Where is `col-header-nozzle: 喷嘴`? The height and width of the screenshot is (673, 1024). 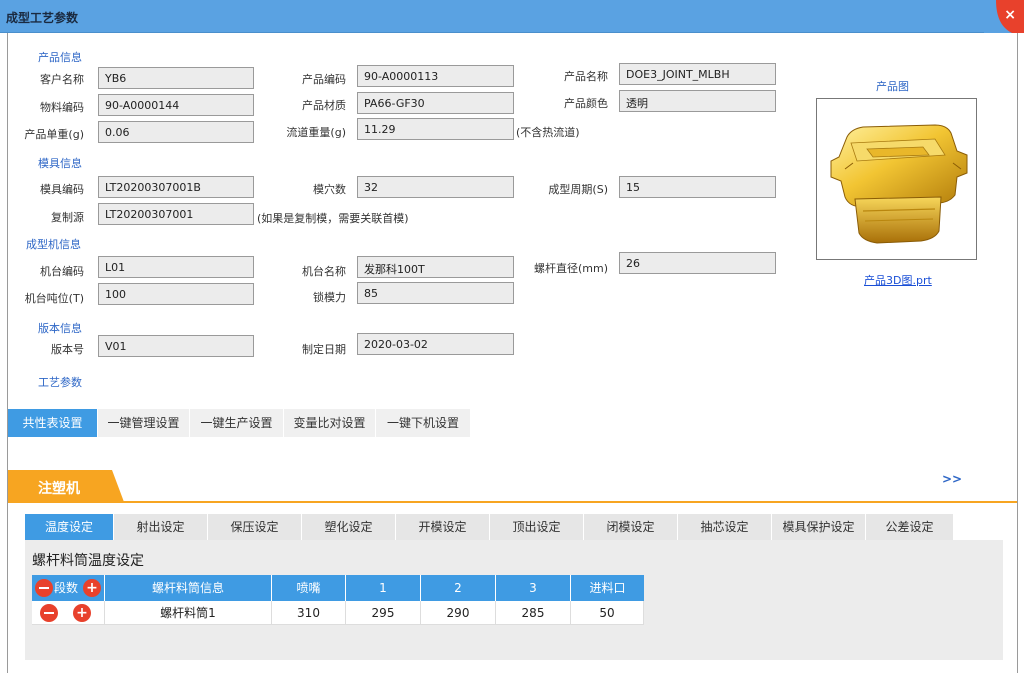 col-header-nozzle: 喷嘴 is located at coordinates (309, 588).